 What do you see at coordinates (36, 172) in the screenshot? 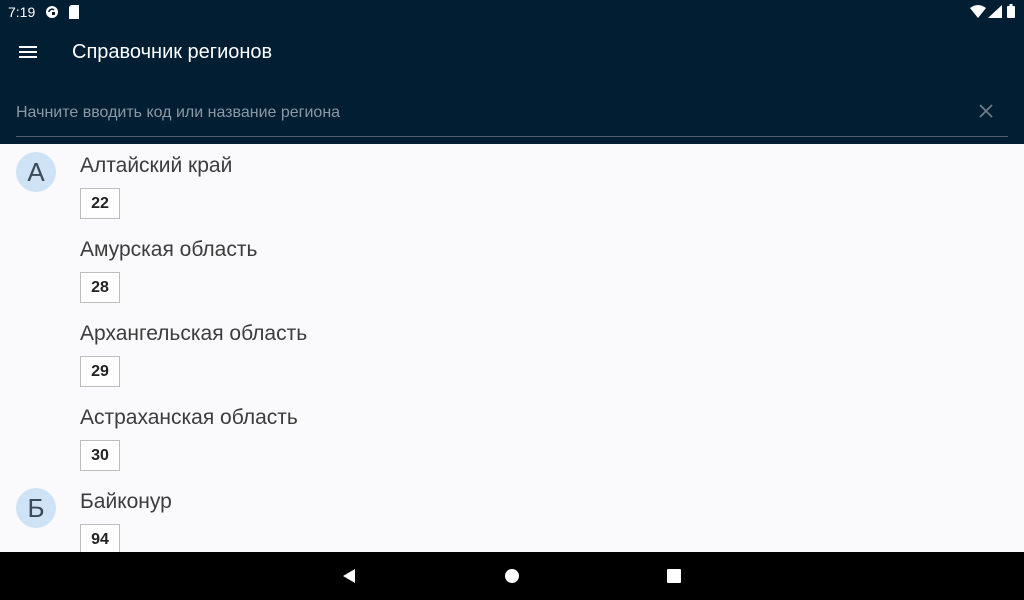
I see `letter-badge: А` at bounding box center [36, 172].